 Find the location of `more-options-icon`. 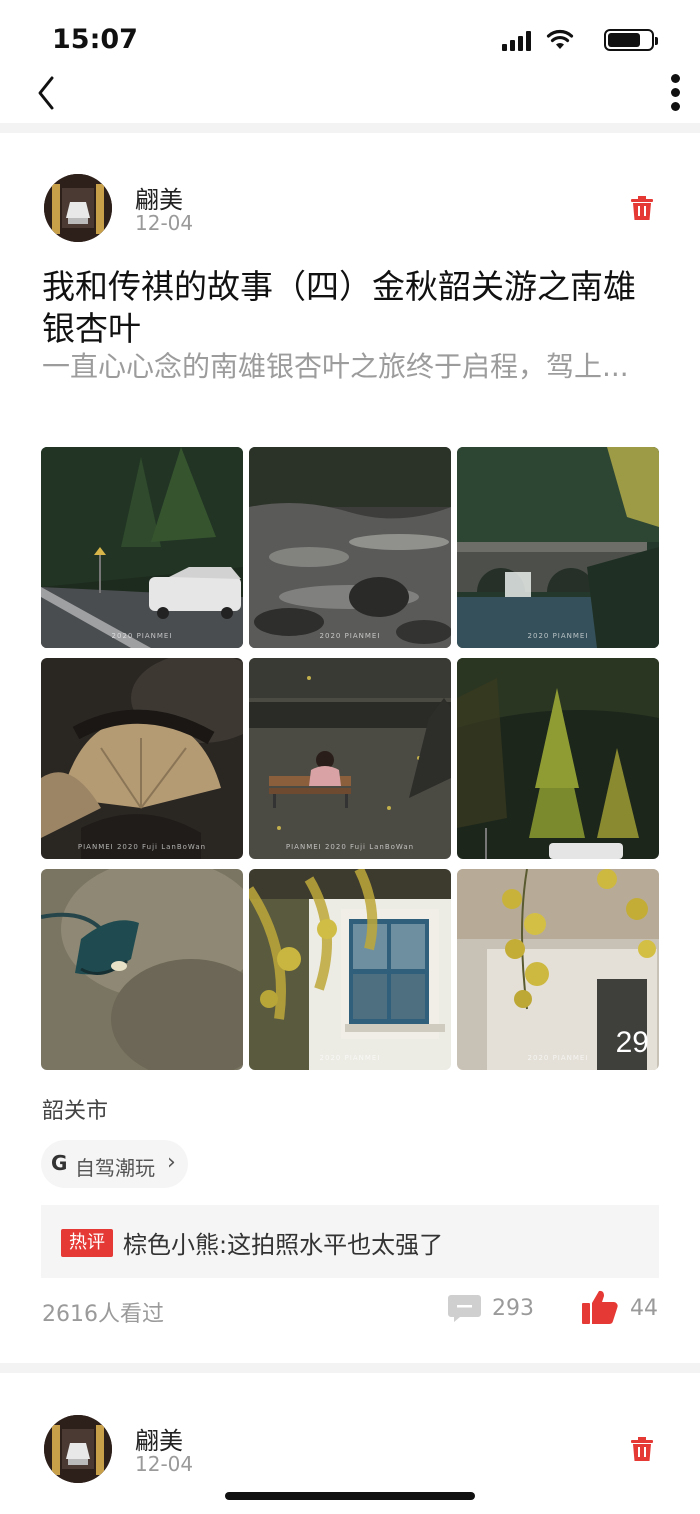

more-options-icon is located at coordinates (676, 92).